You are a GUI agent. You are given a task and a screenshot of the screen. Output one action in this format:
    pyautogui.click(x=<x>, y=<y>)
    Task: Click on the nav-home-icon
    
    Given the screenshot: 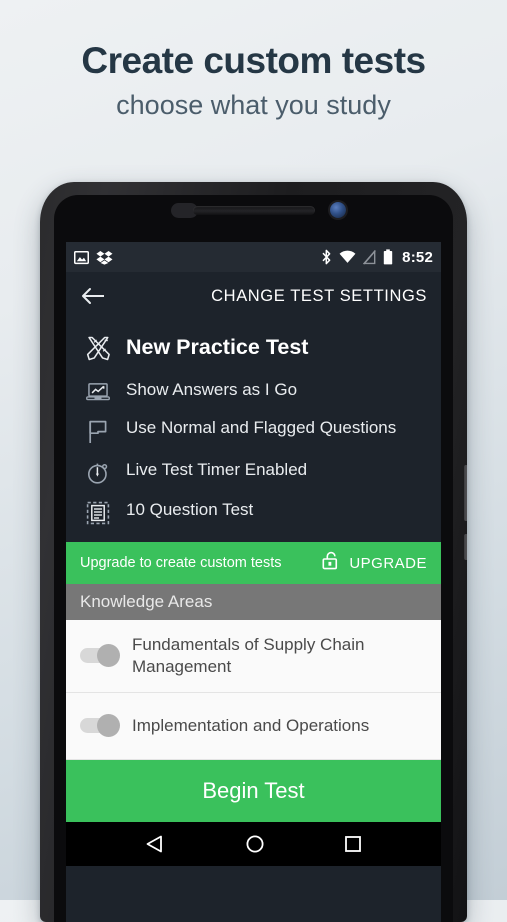 What is the action you would take?
    pyautogui.click(x=255, y=844)
    